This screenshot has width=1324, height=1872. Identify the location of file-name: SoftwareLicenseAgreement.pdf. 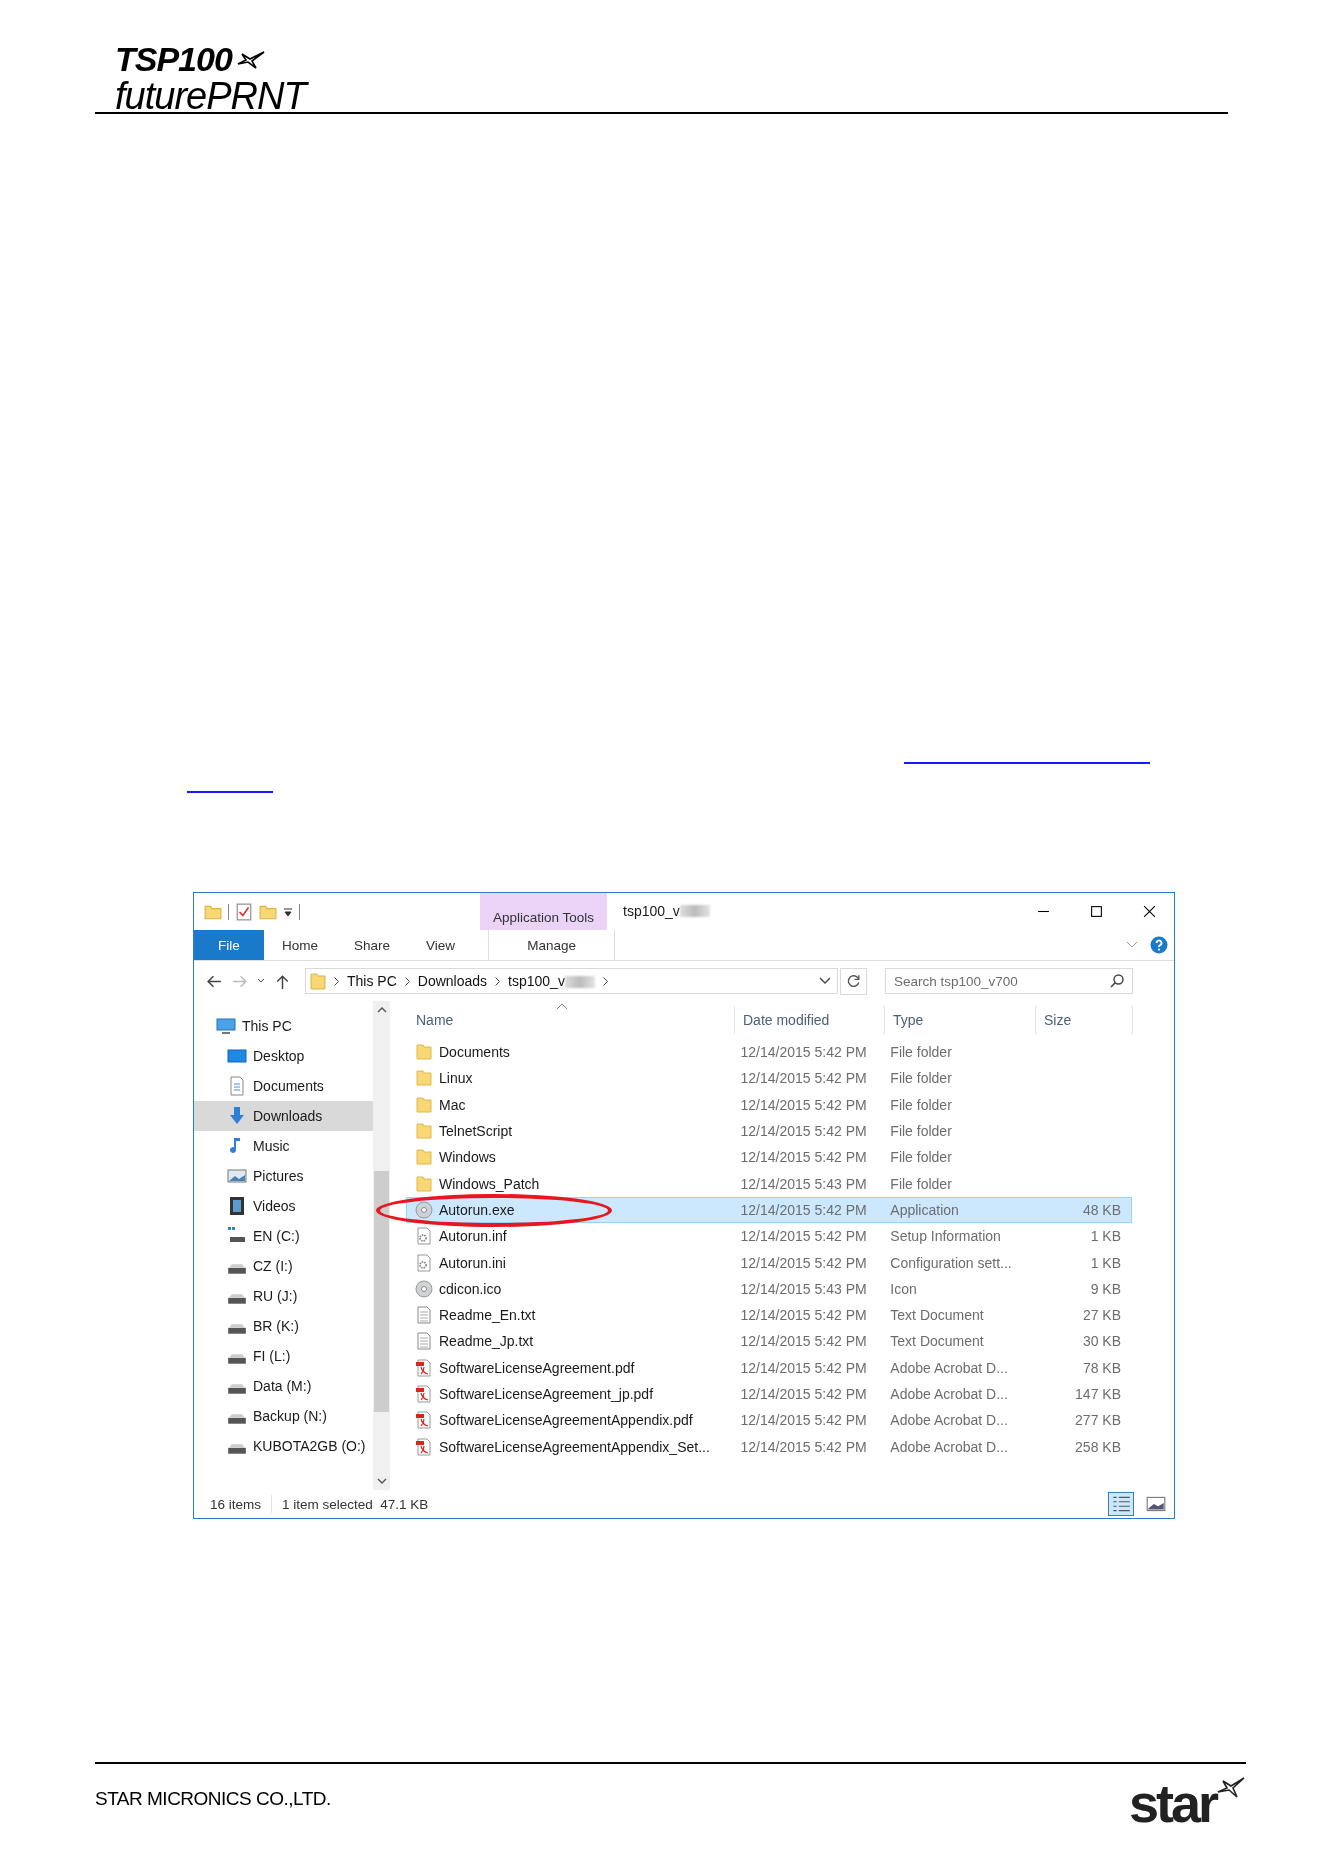
(537, 1367).